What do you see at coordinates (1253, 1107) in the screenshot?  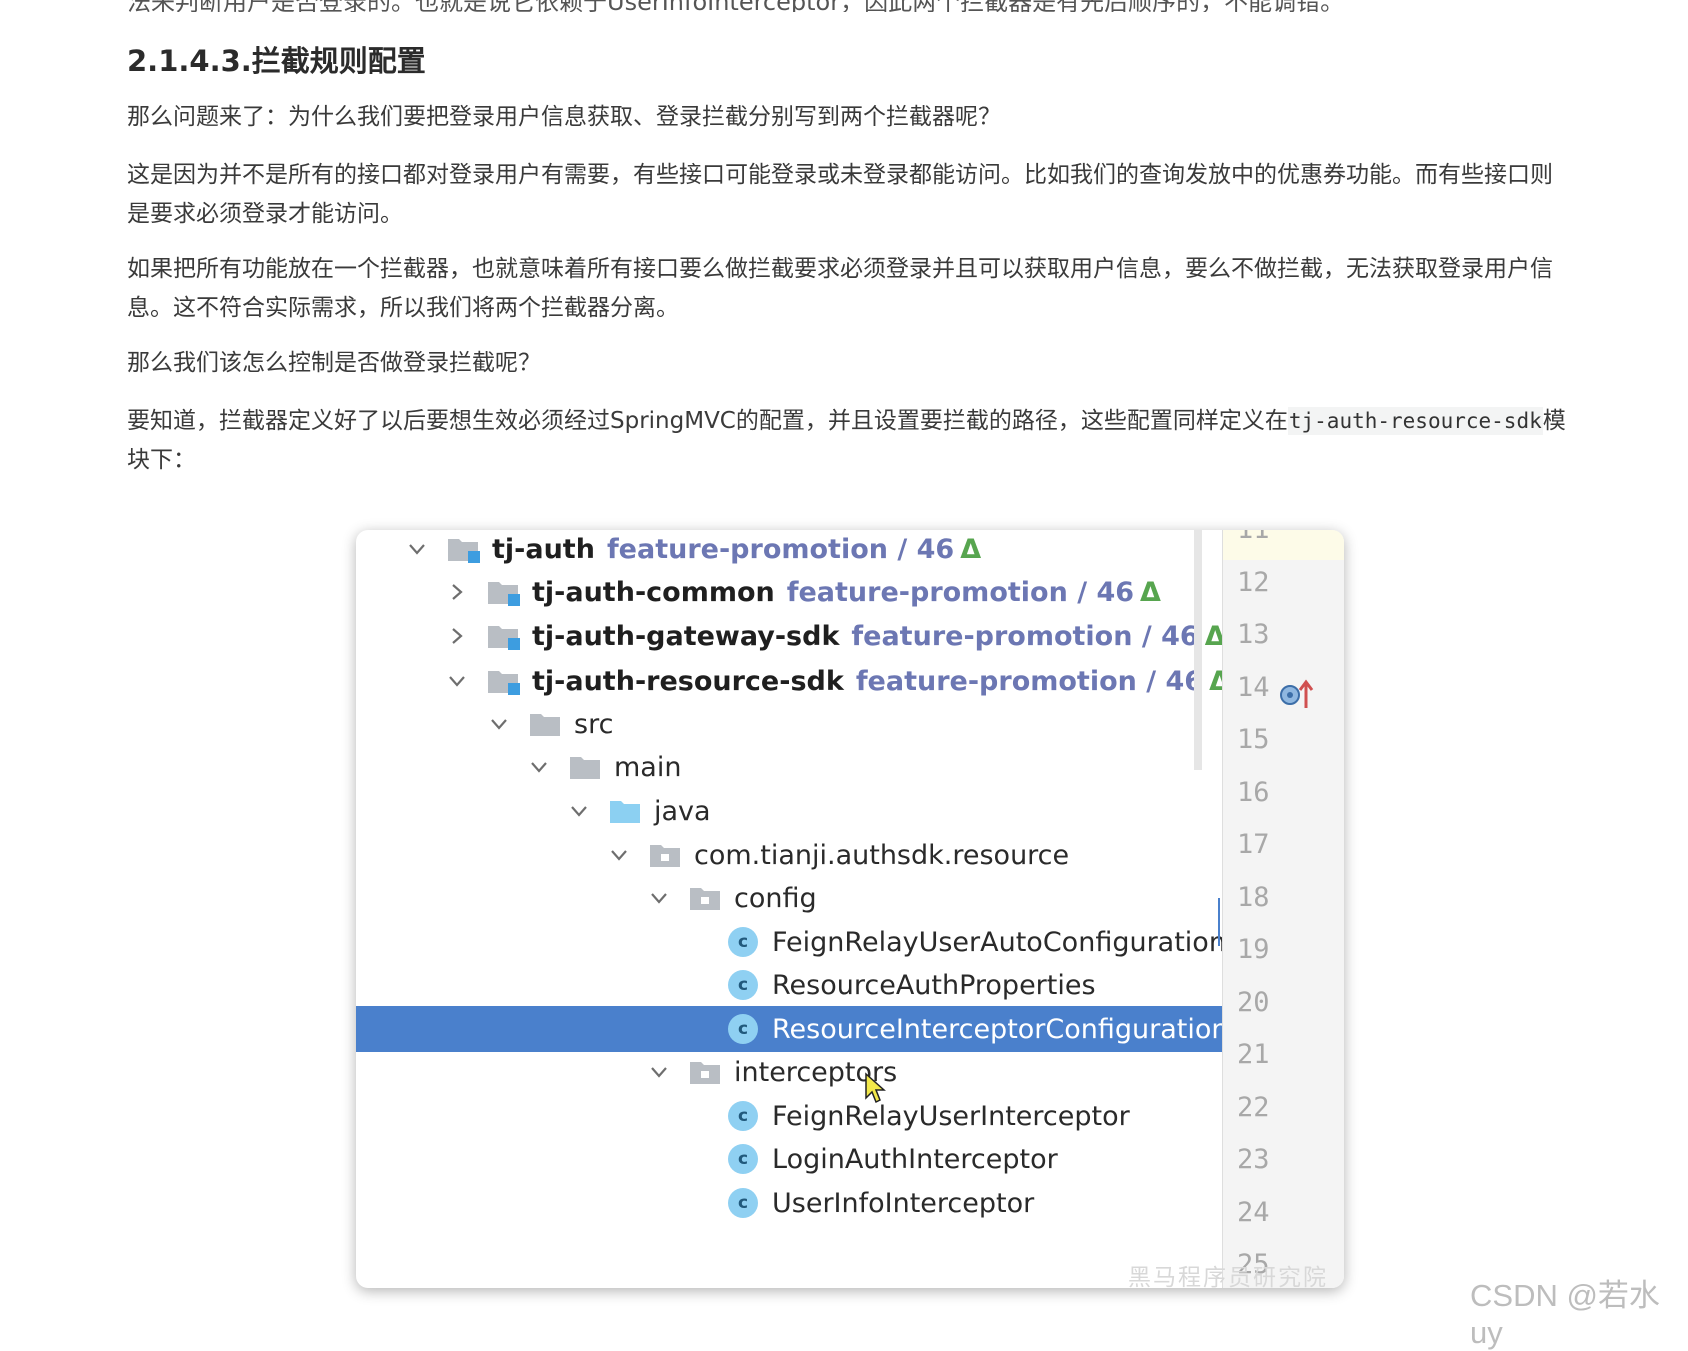 I see `line-number: 22` at bounding box center [1253, 1107].